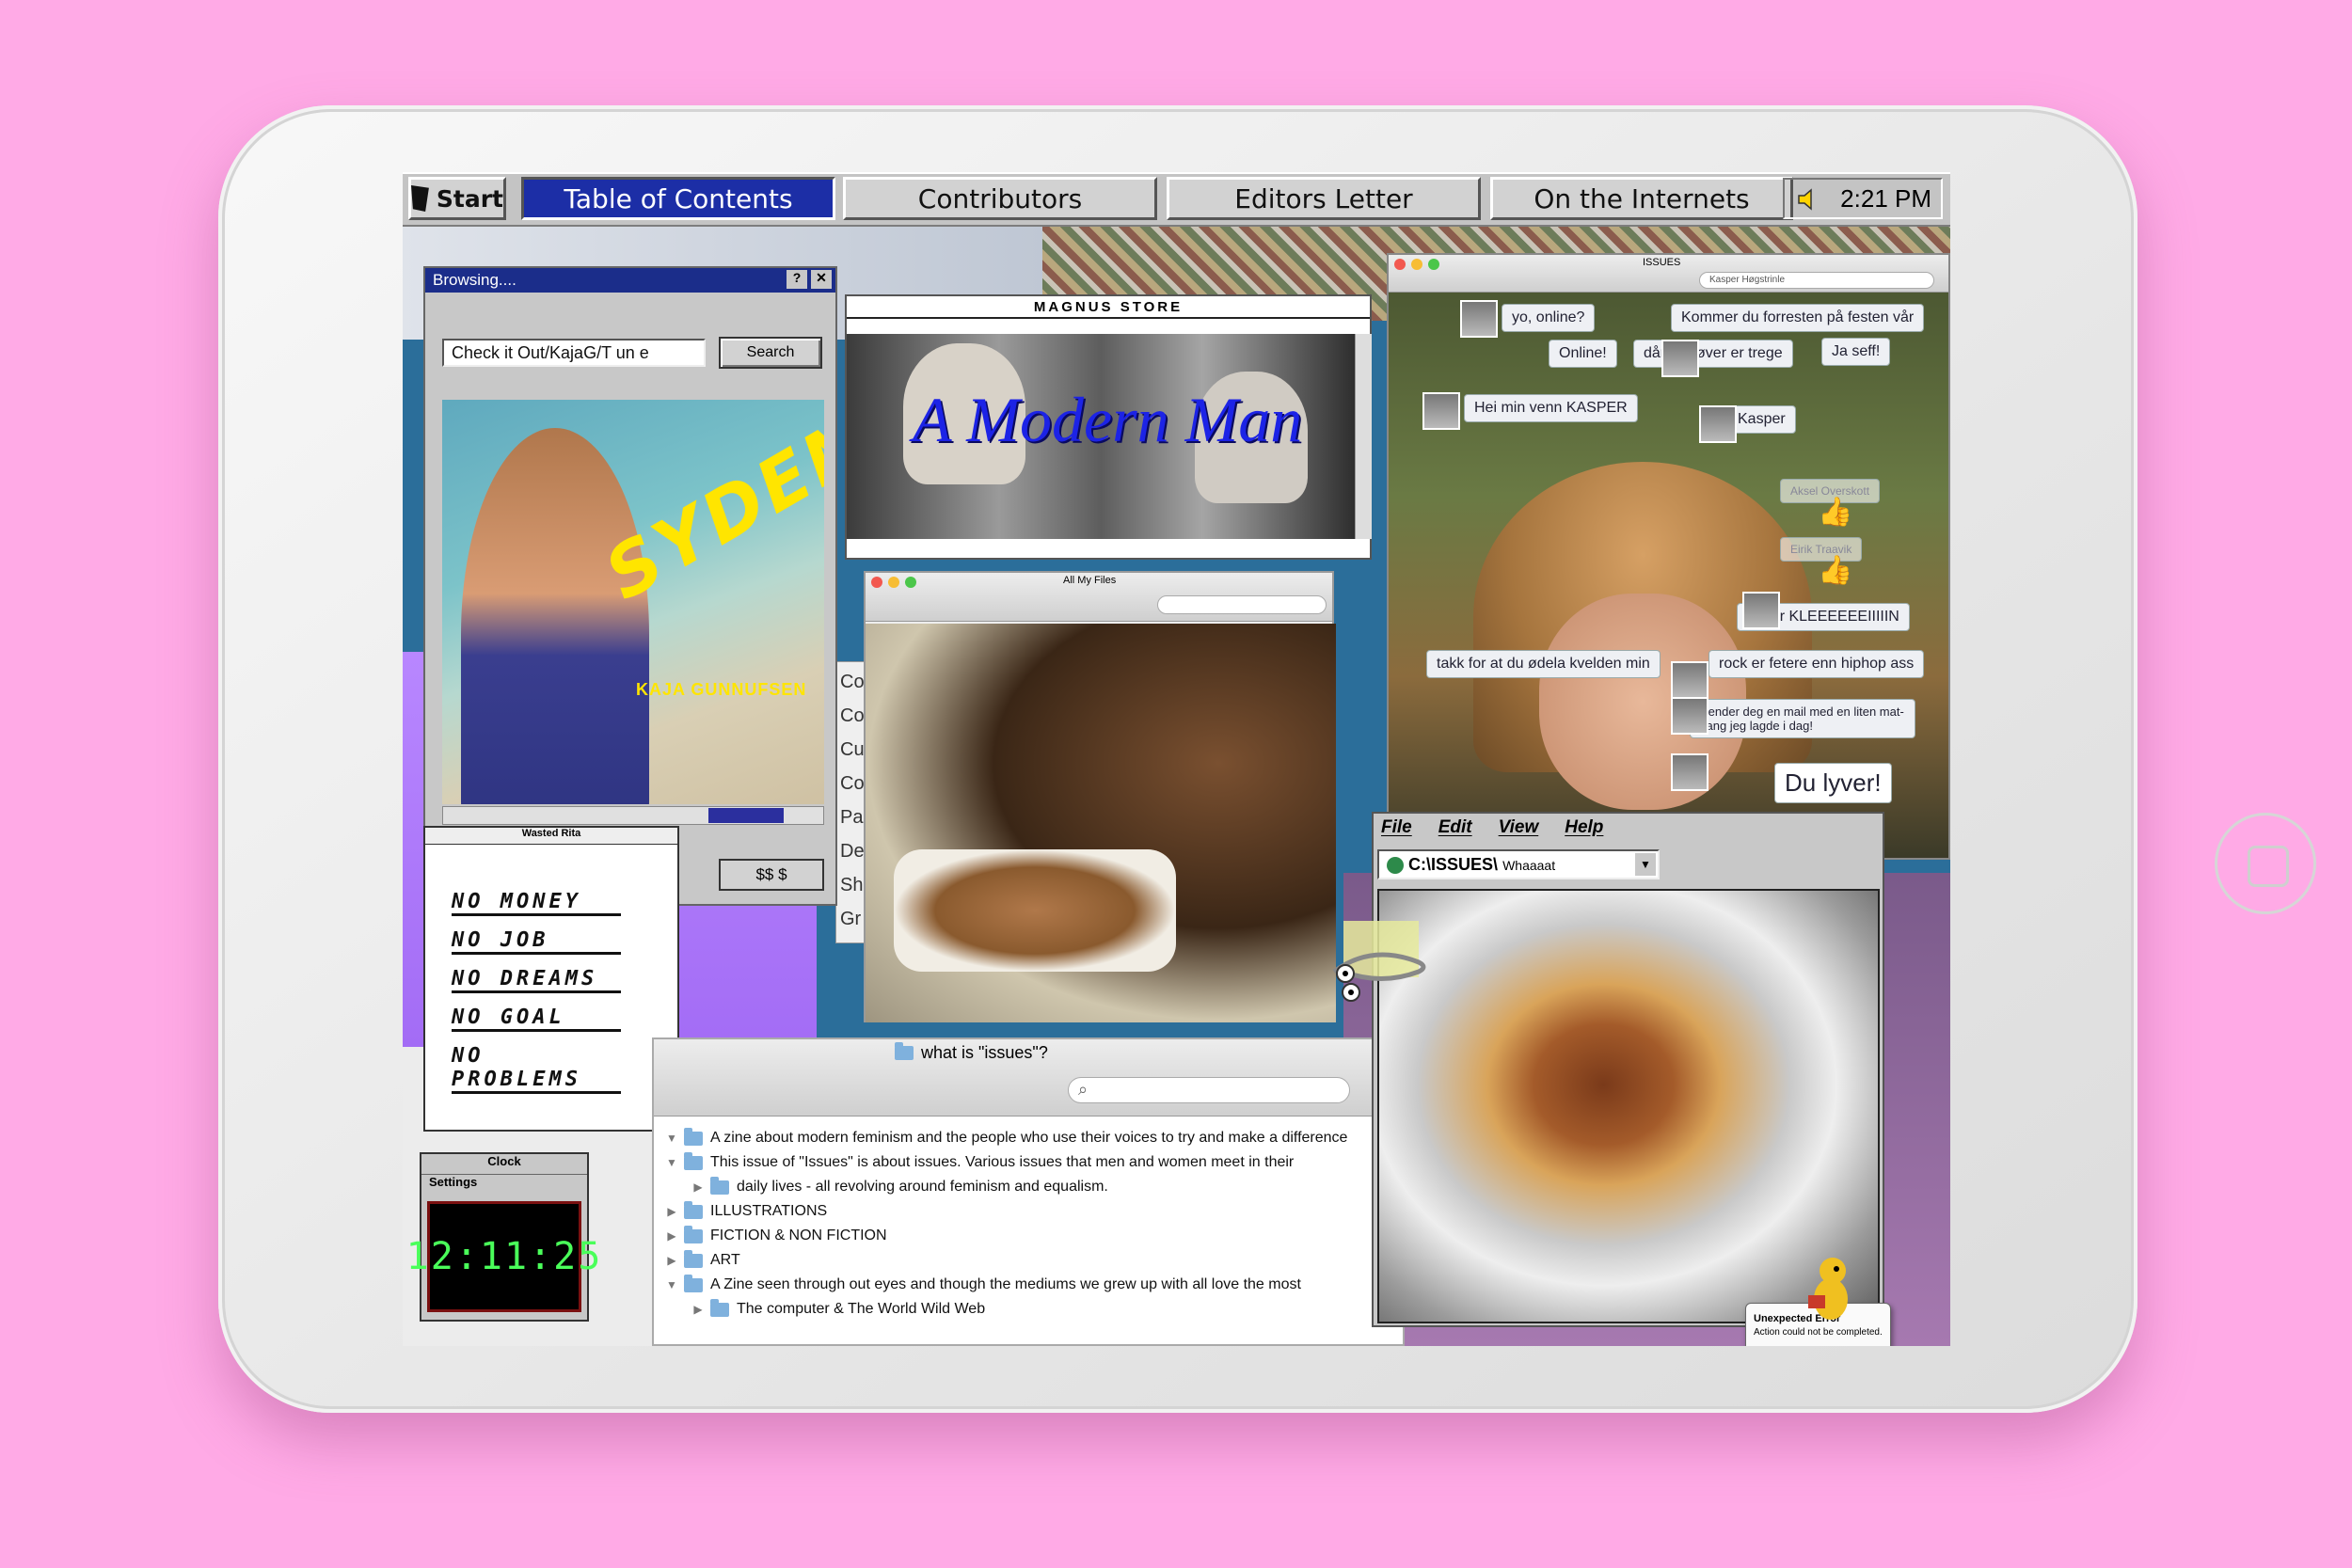  What do you see at coordinates (1519, 828) in the screenshot?
I see `menu-view: View` at bounding box center [1519, 828].